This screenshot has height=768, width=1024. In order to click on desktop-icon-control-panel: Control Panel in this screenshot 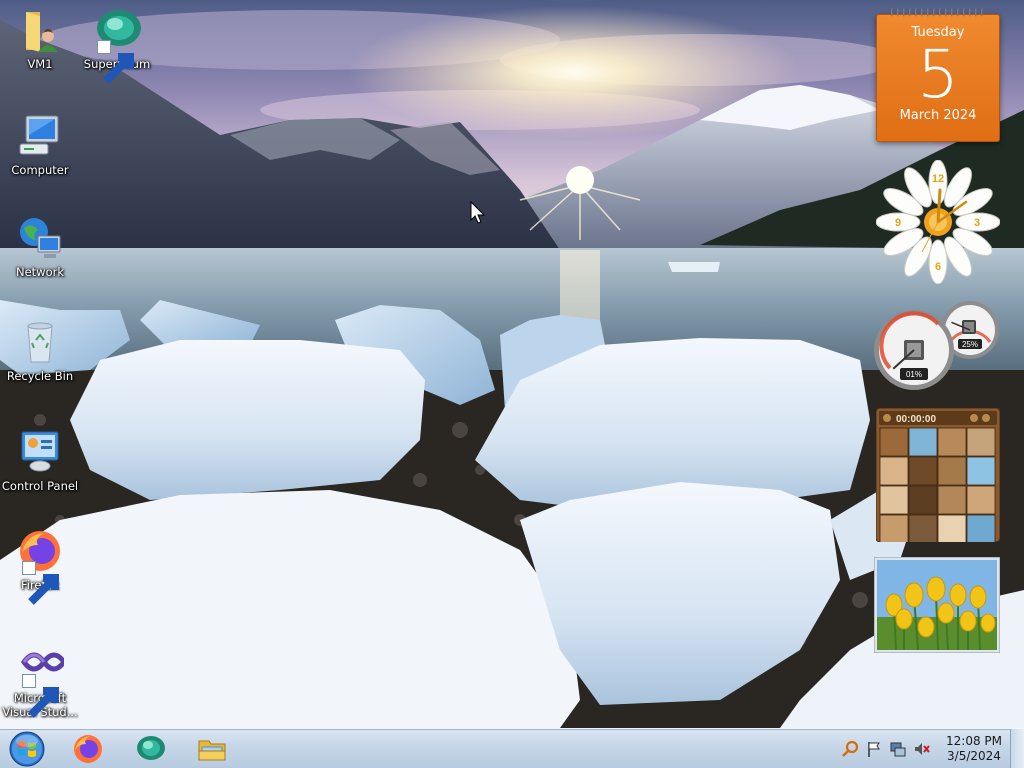, I will do `click(40, 460)`.